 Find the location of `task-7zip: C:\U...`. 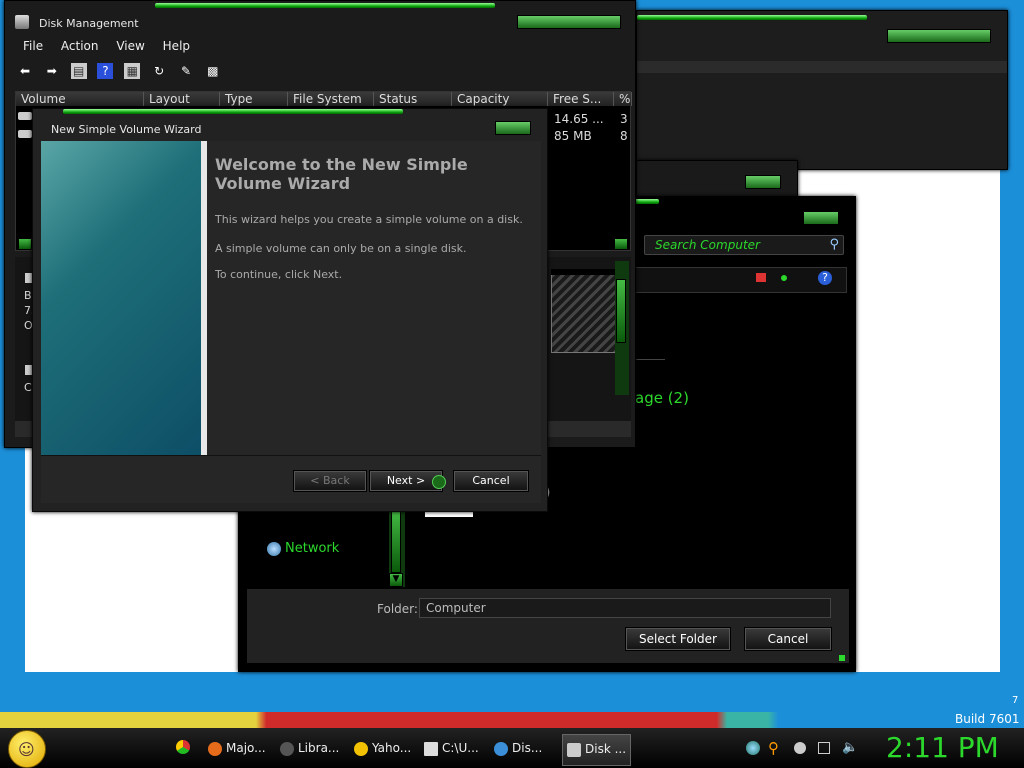

task-7zip: C:\U... is located at coordinates (451, 749).